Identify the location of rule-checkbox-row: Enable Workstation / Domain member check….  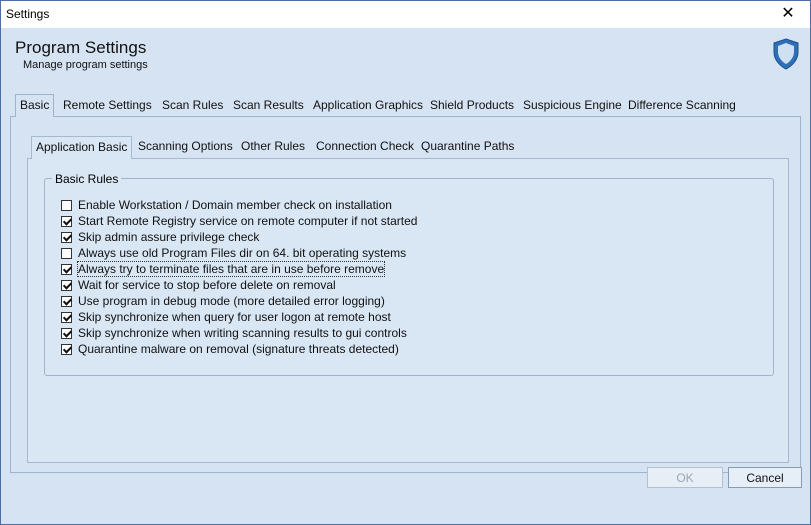
(226, 205).